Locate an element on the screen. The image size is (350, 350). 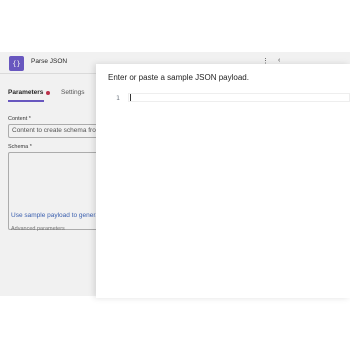
line-number: 1 is located at coordinates (118, 98).